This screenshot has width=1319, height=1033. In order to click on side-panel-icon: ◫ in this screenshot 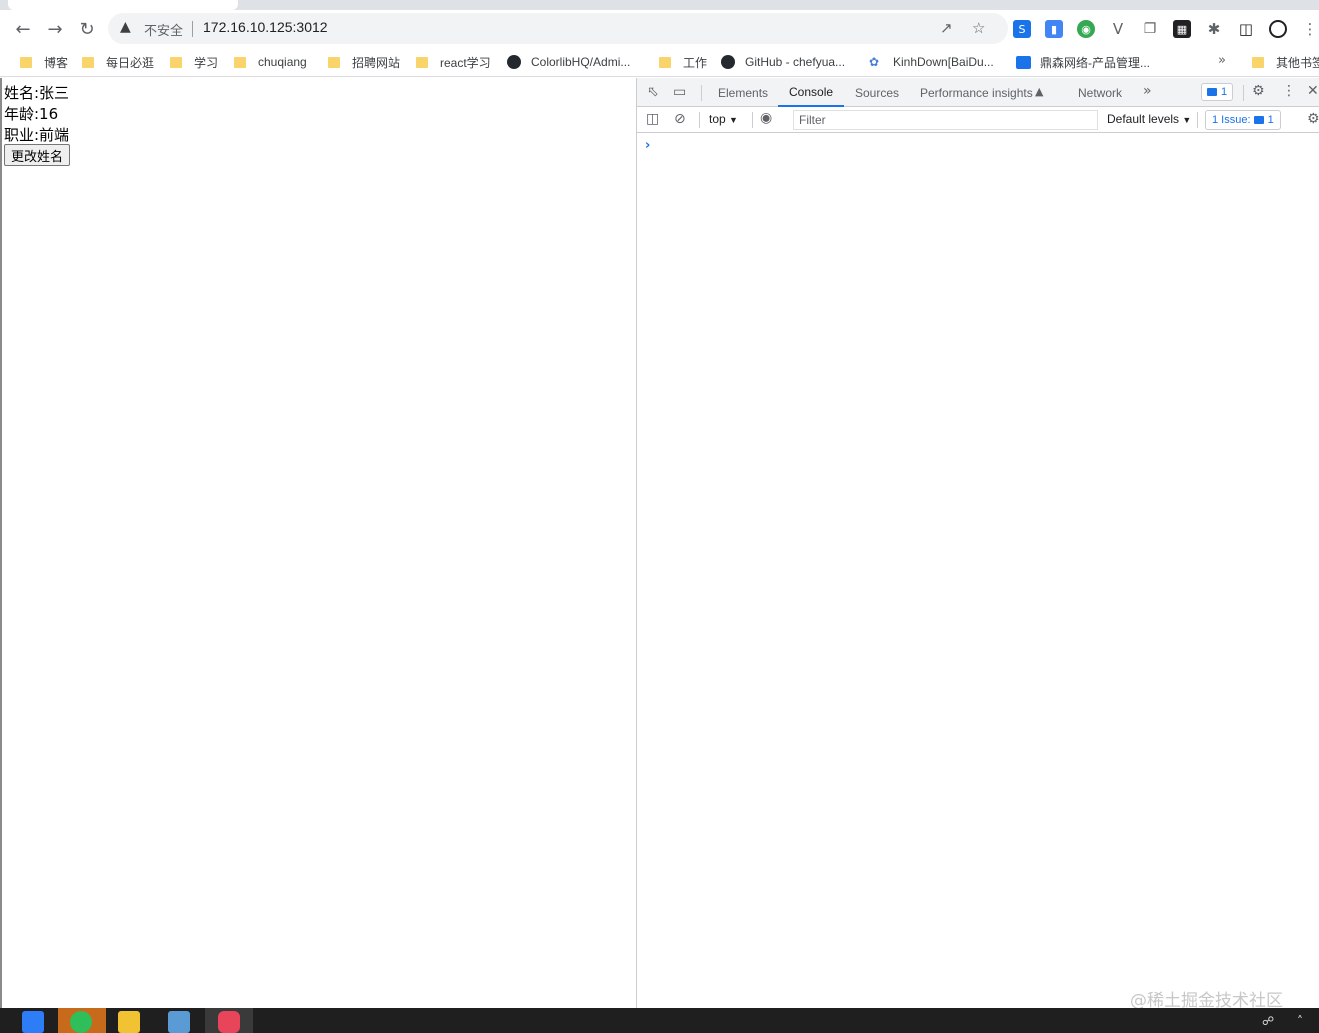, I will do `click(1246, 29)`.